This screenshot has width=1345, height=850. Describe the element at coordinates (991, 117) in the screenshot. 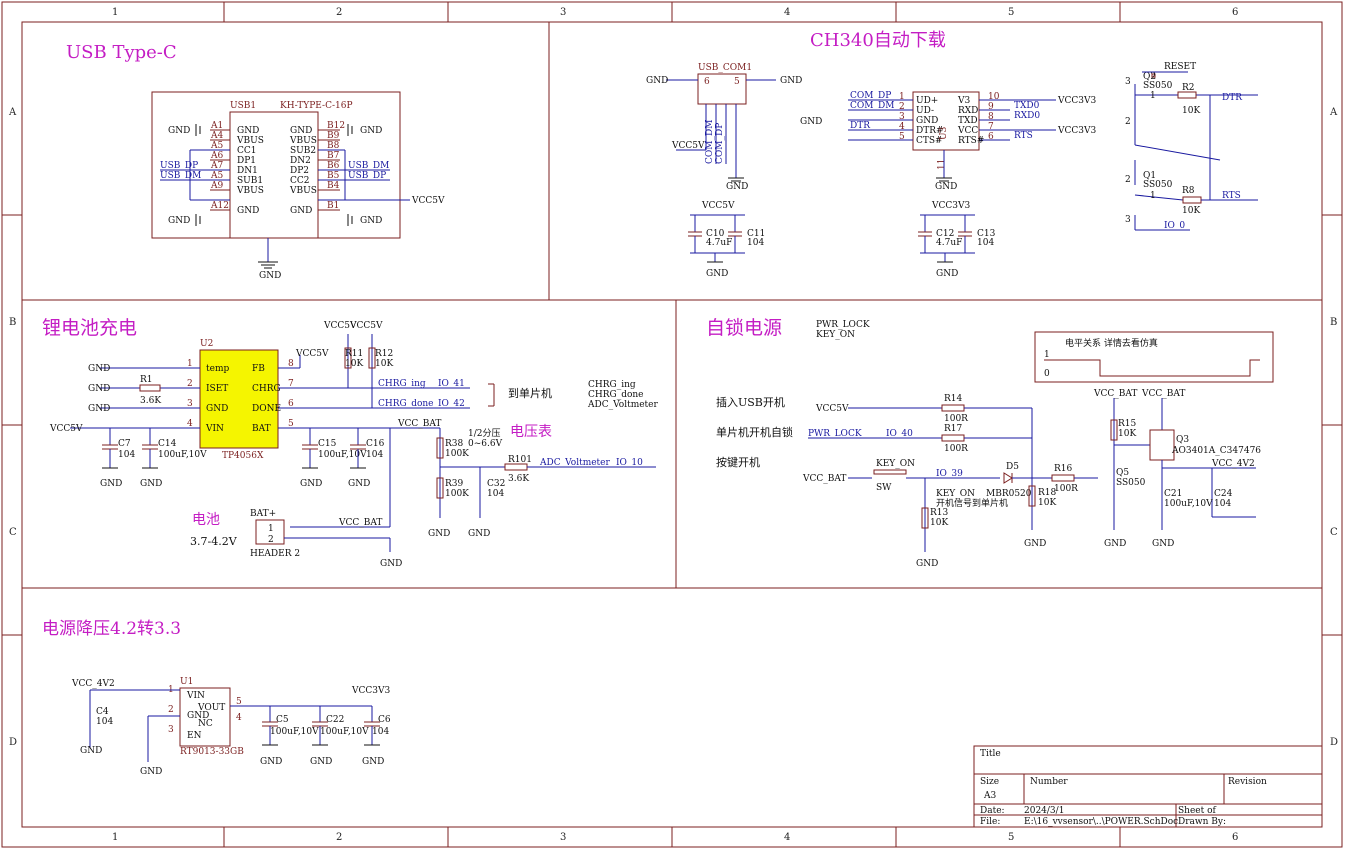

I see `ch340-pin-num: 8` at that location.